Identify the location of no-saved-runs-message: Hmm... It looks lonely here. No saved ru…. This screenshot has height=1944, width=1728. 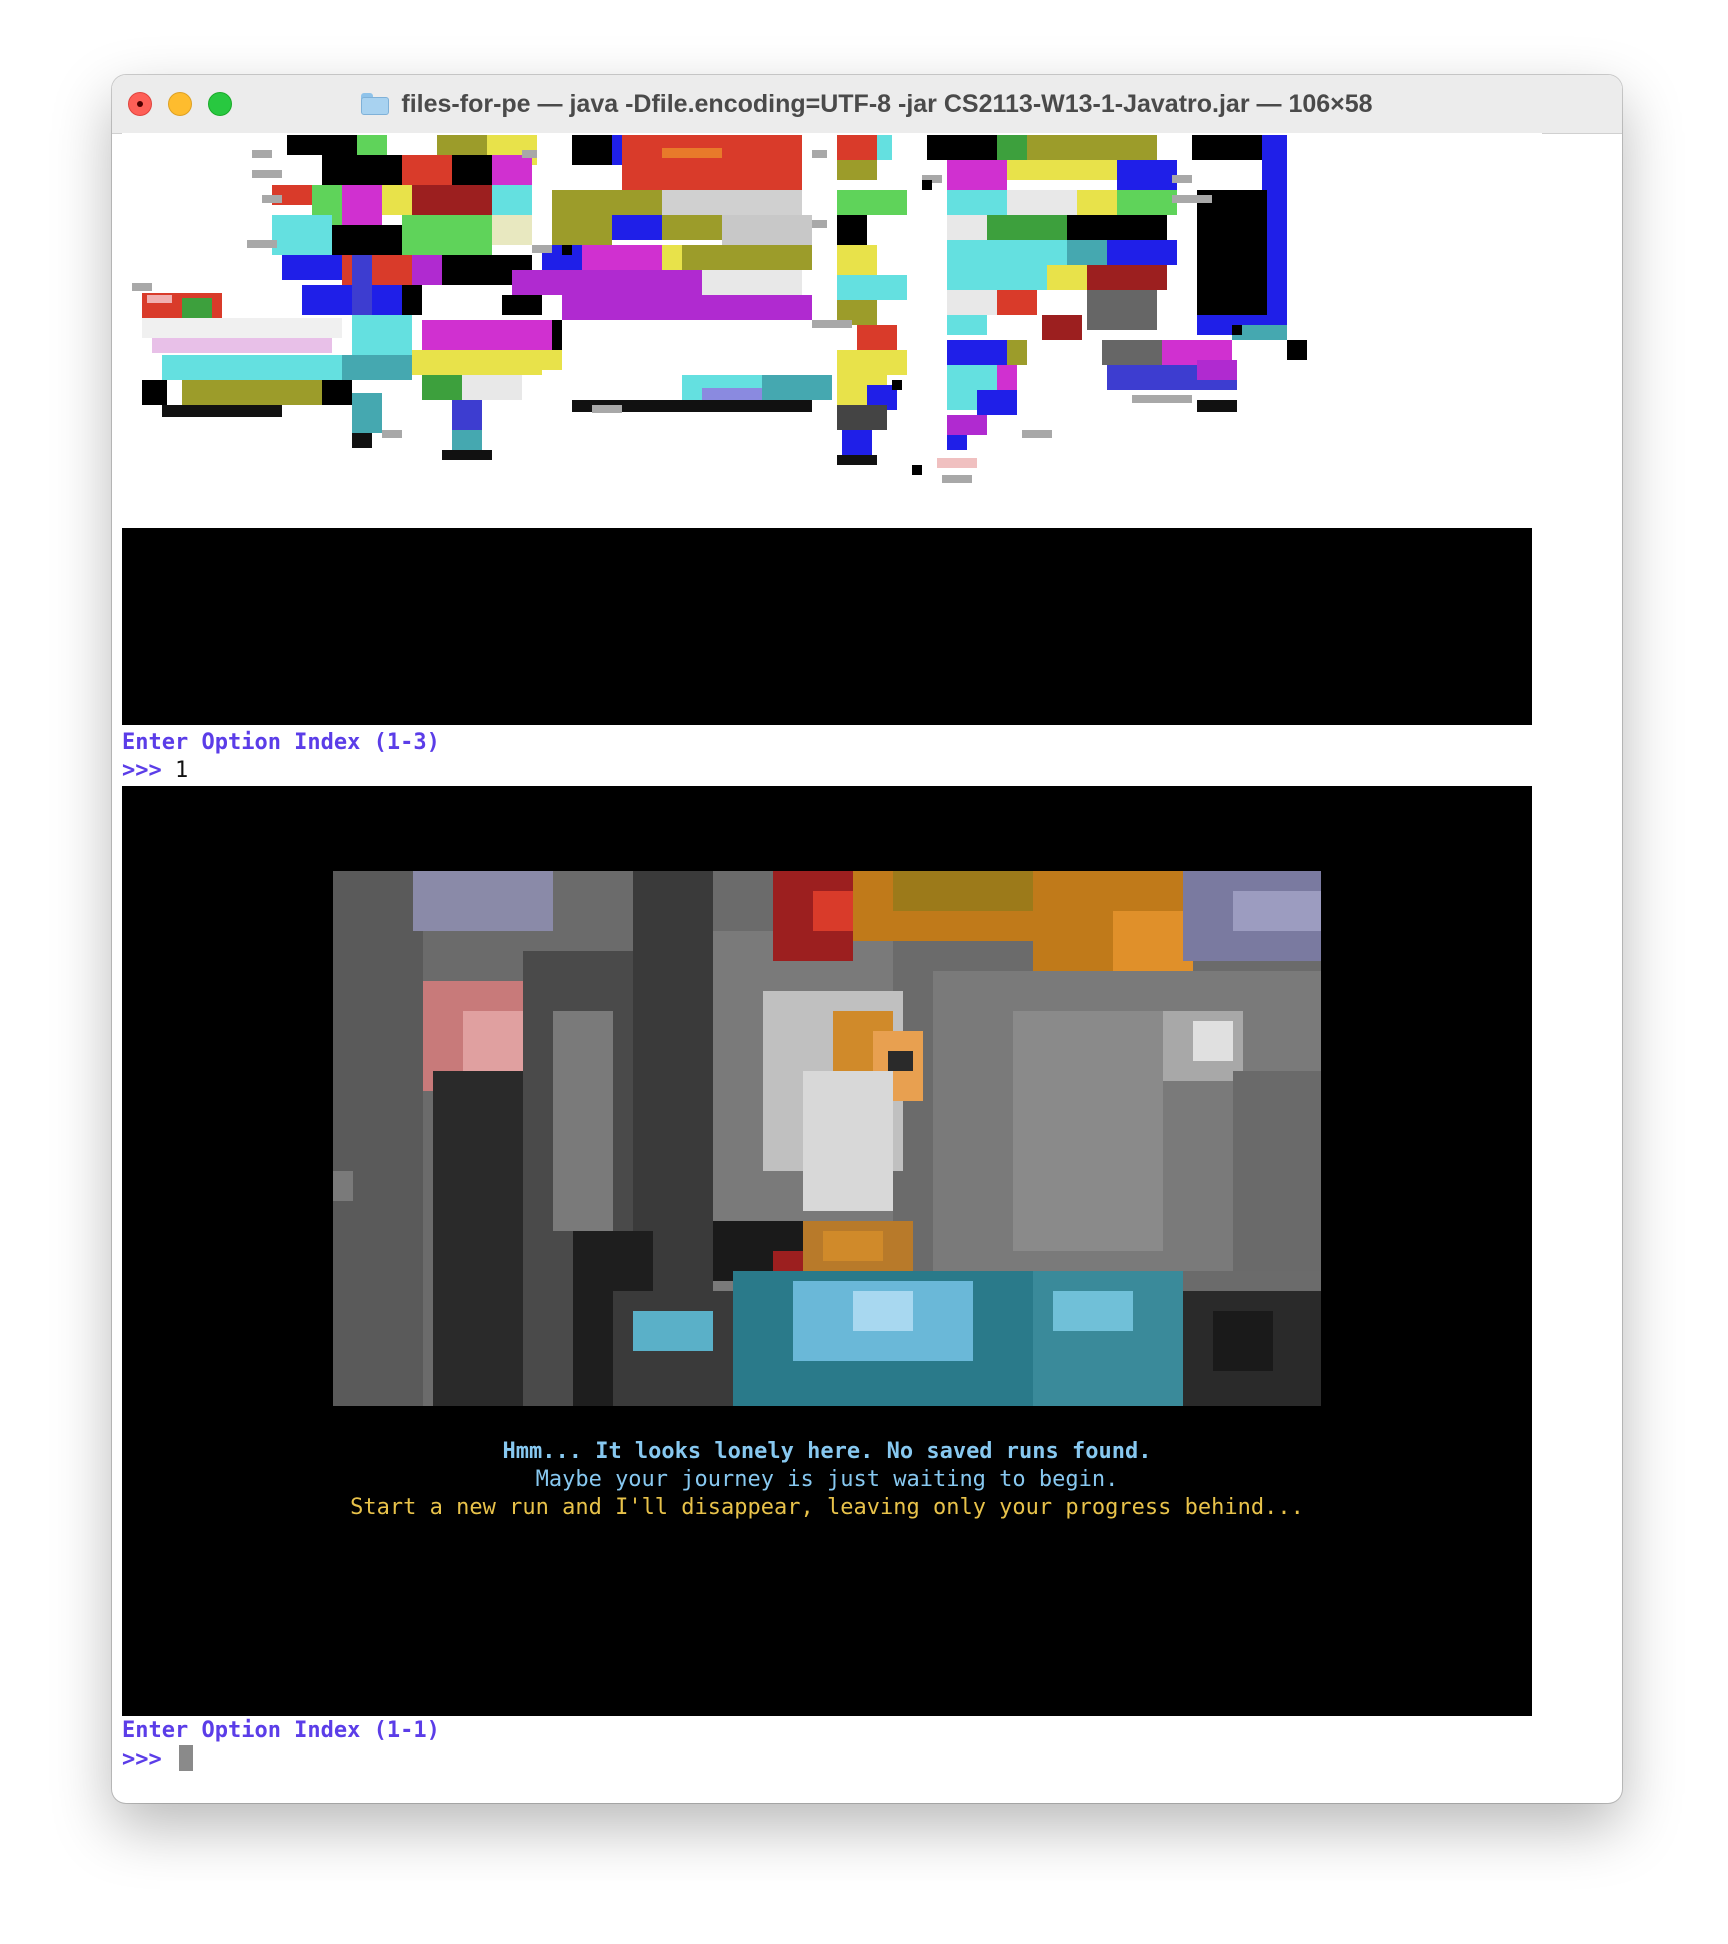
(827, 1451).